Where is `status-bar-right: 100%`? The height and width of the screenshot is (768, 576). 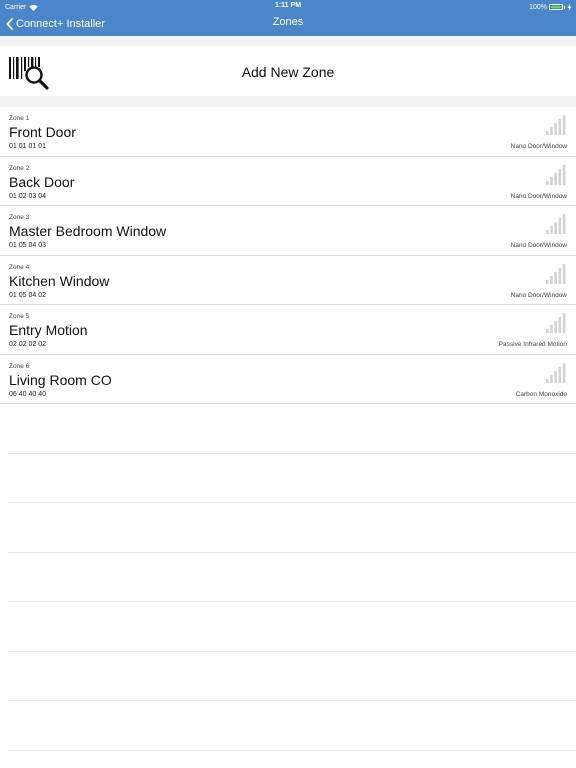
status-bar-right: 100% is located at coordinates (550, 7).